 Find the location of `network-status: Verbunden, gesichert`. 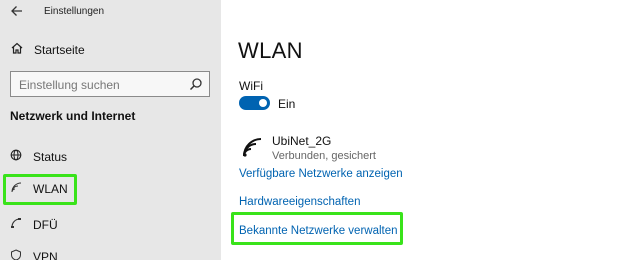

network-status: Verbunden, gesichert is located at coordinates (324, 156).